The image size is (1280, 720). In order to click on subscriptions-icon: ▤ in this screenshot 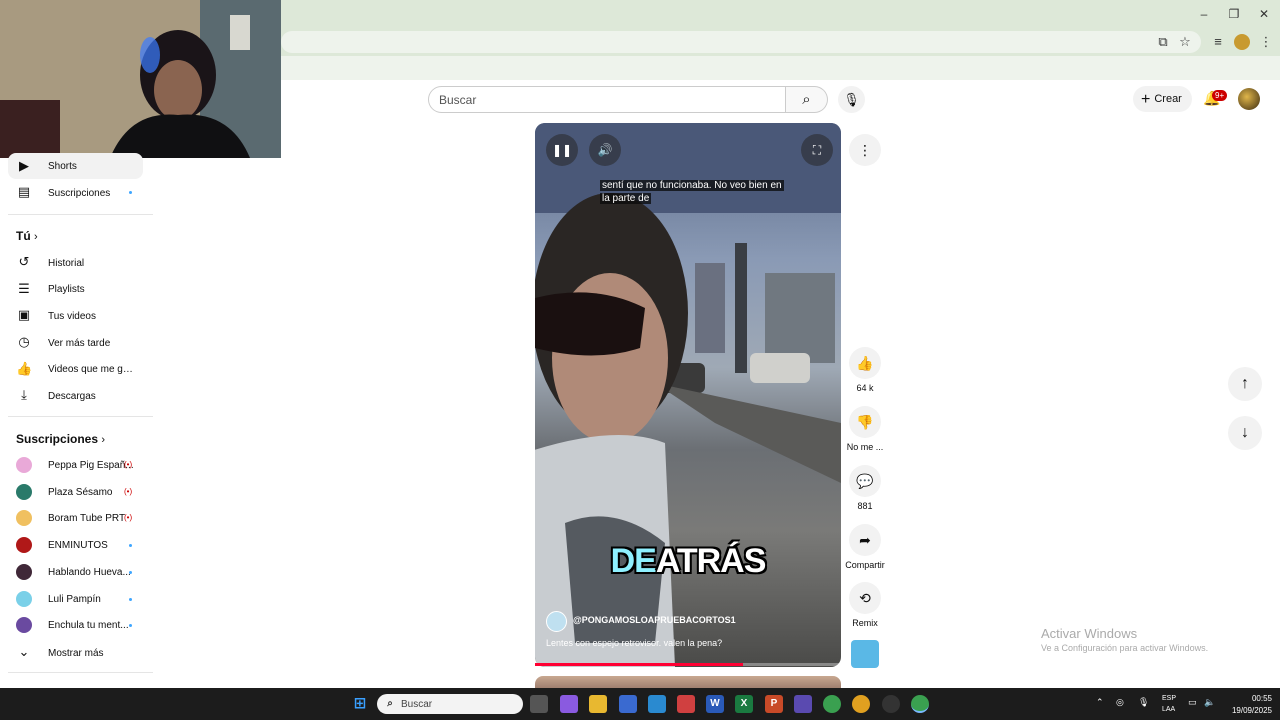, I will do `click(24, 191)`.